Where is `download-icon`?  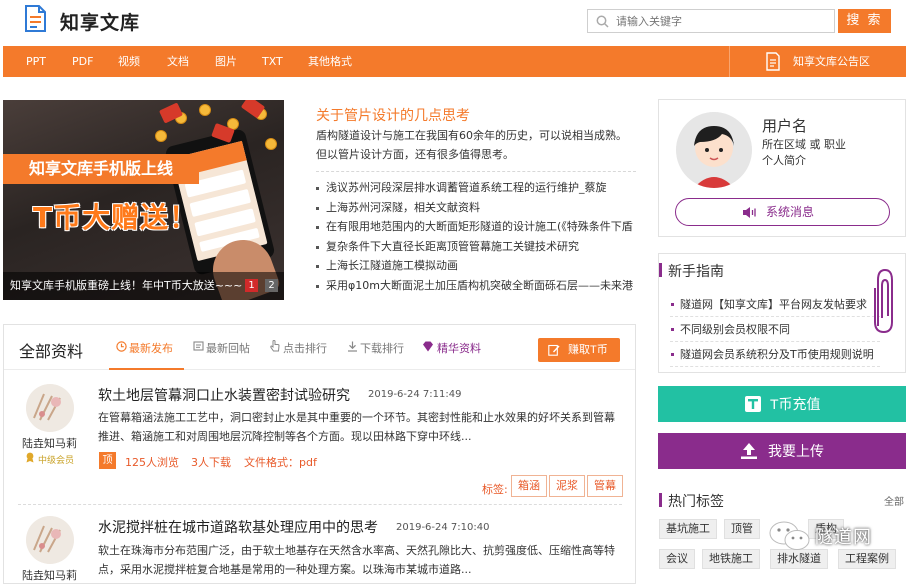
download-icon is located at coordinates (352, 346).